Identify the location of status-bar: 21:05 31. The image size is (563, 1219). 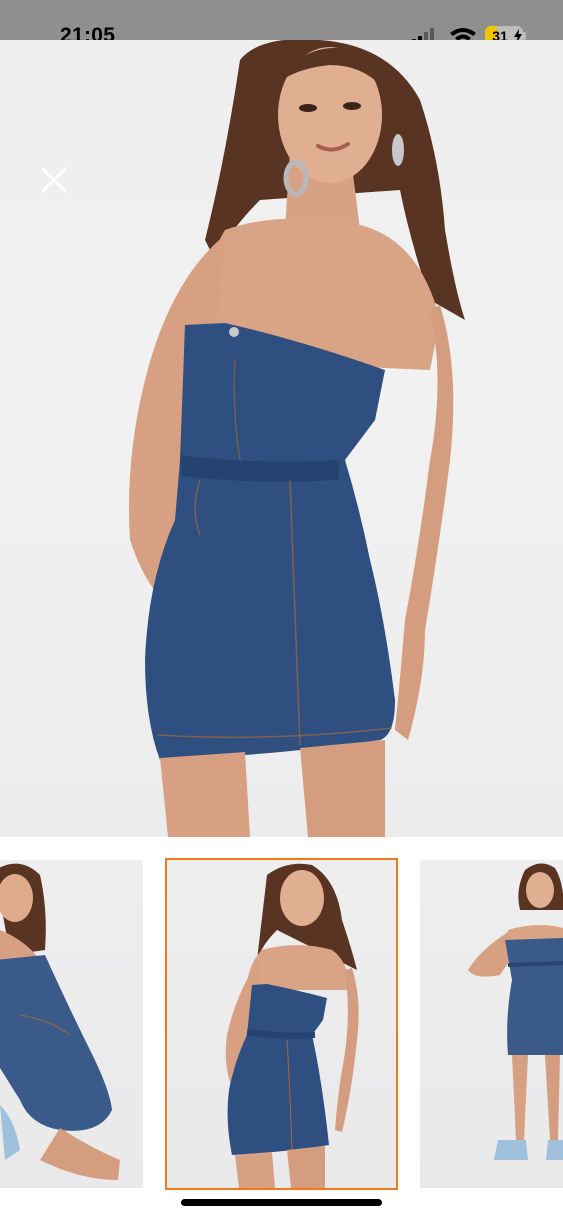
(281, 23).